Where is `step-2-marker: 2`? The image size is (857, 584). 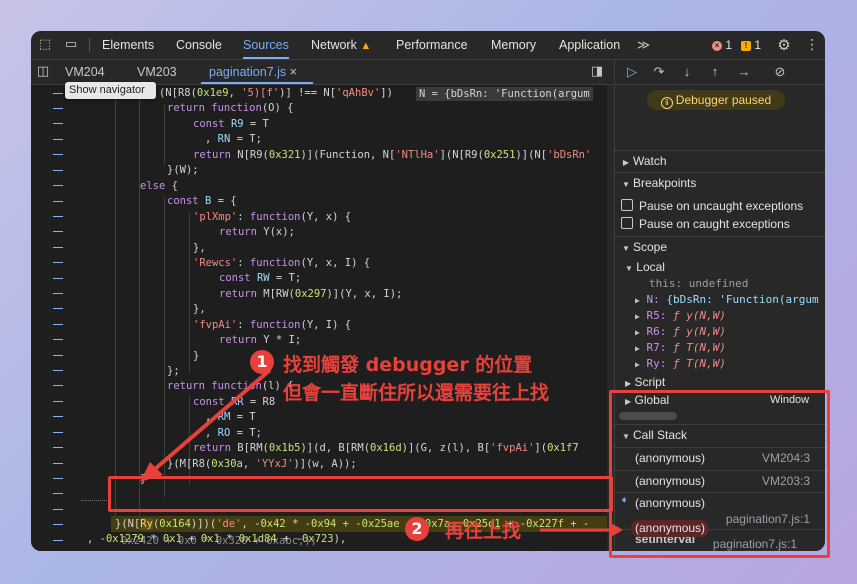
step-2-marker: 2 is located at coordinates (417, 529).